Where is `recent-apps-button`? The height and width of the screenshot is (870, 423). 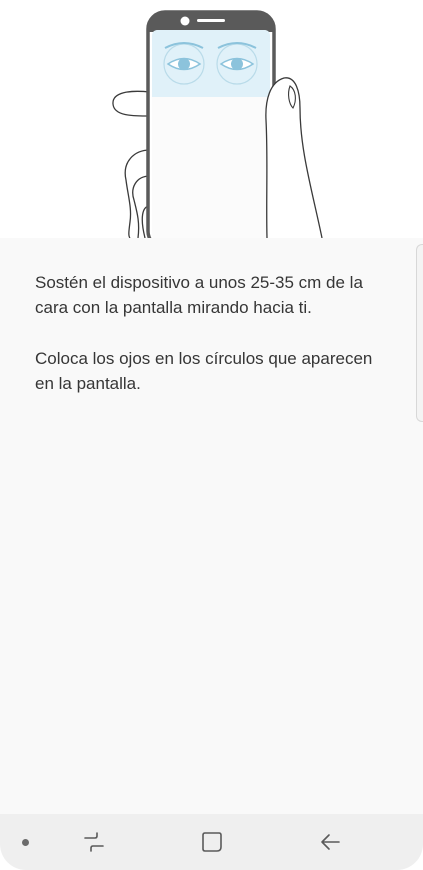
recent-apps-button is located at coordinates (94, 842).